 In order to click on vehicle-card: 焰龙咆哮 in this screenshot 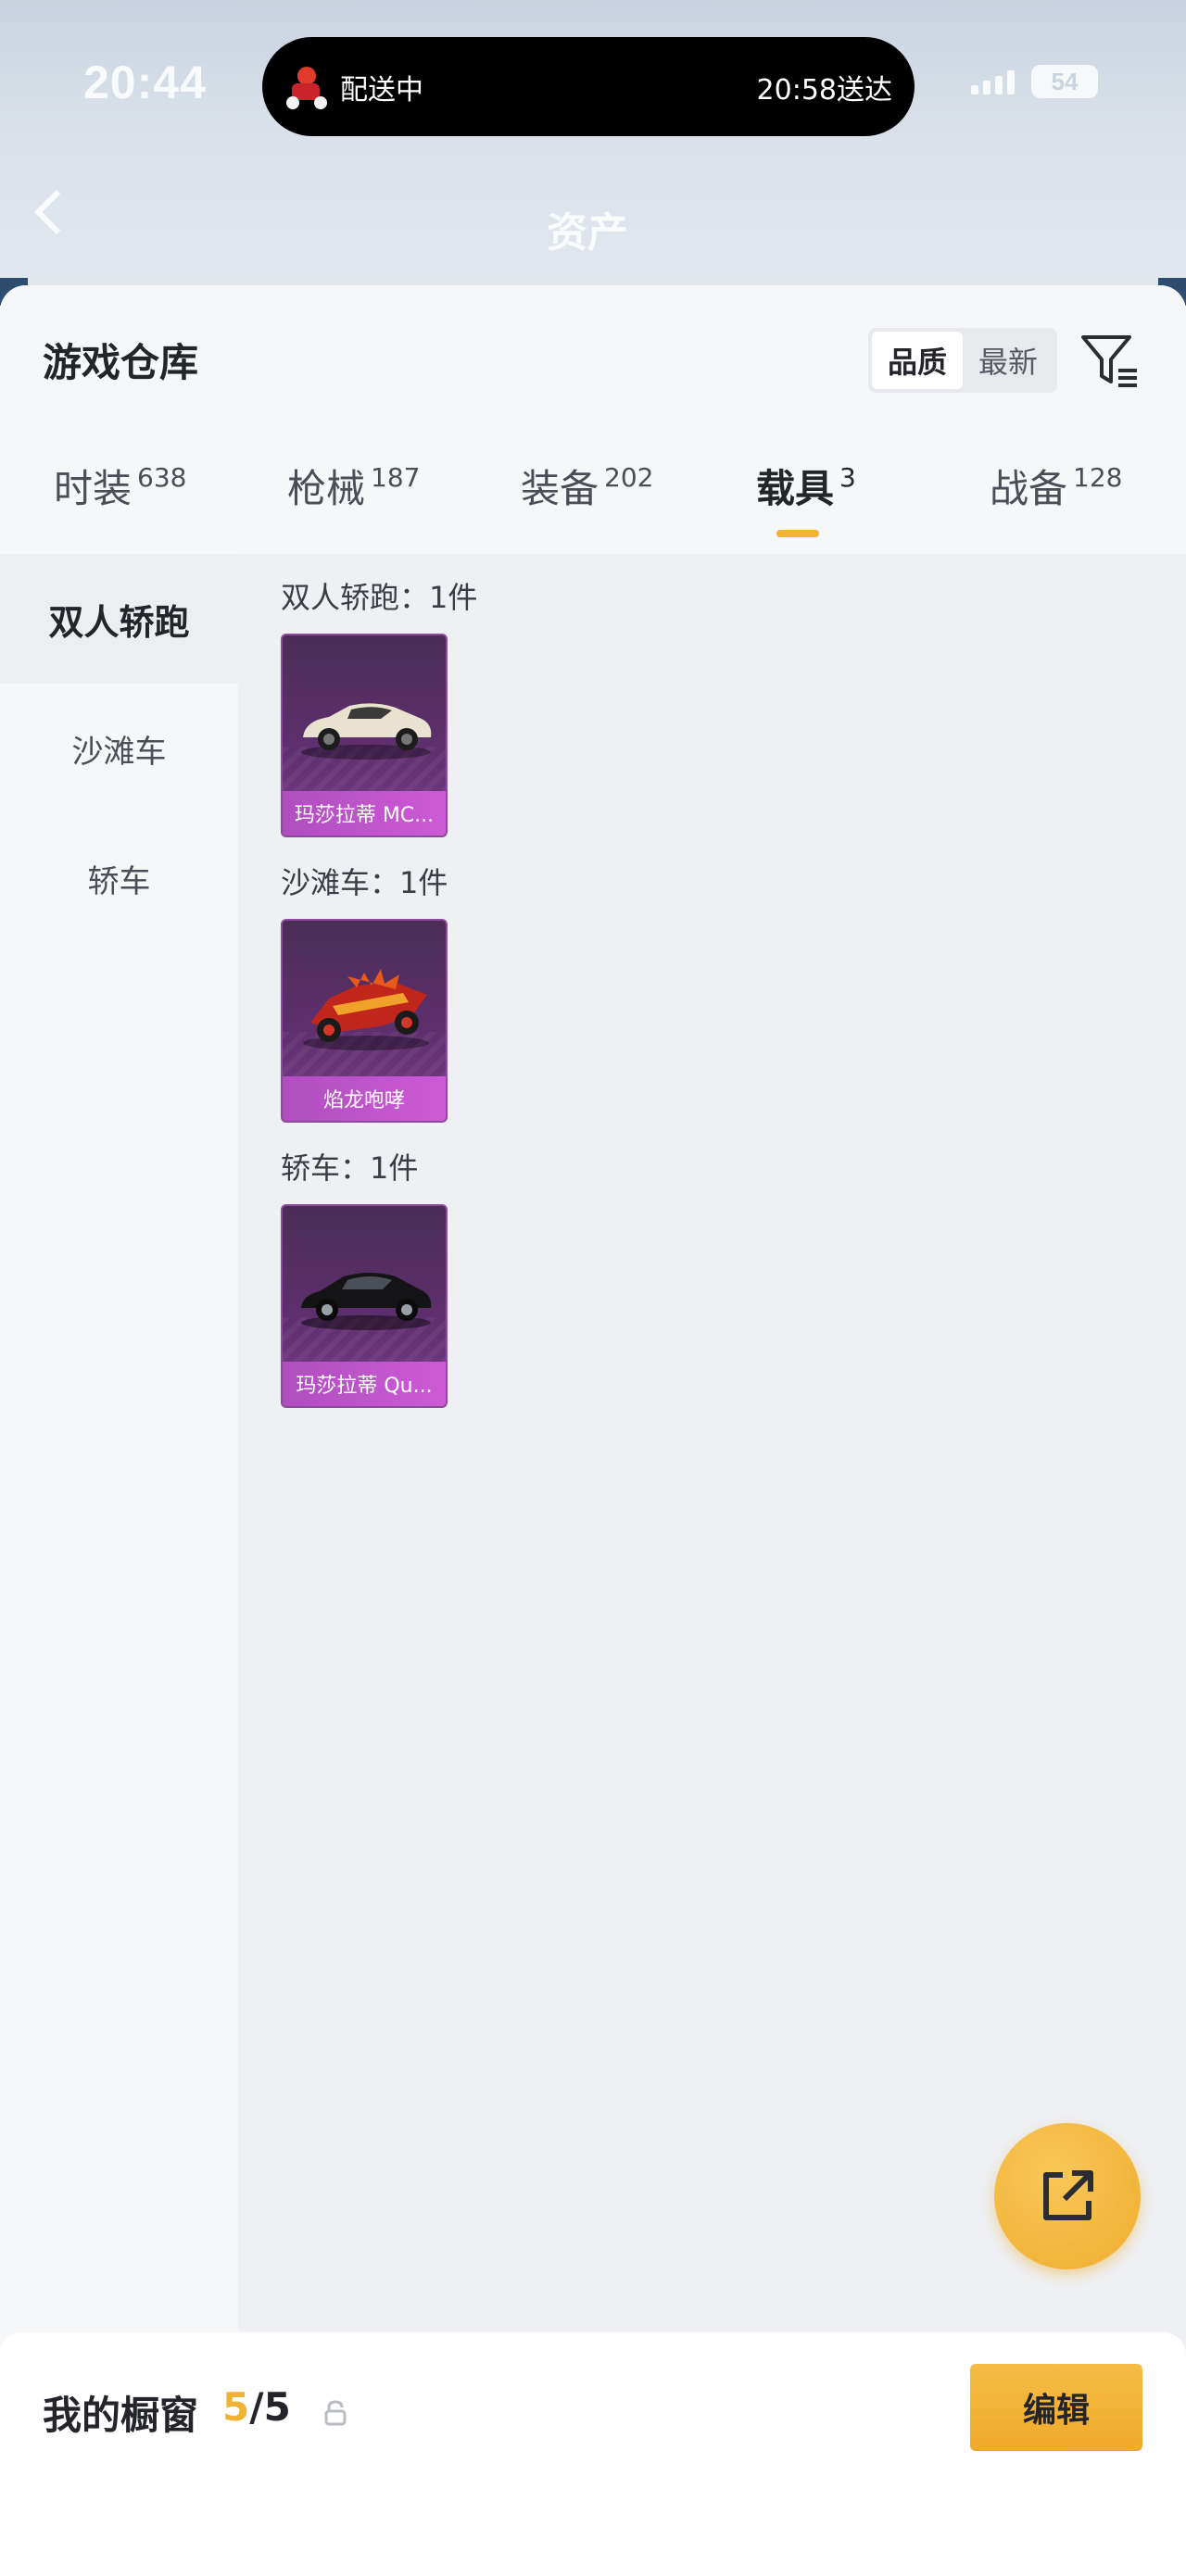, I will do `click(364, 1021)`.